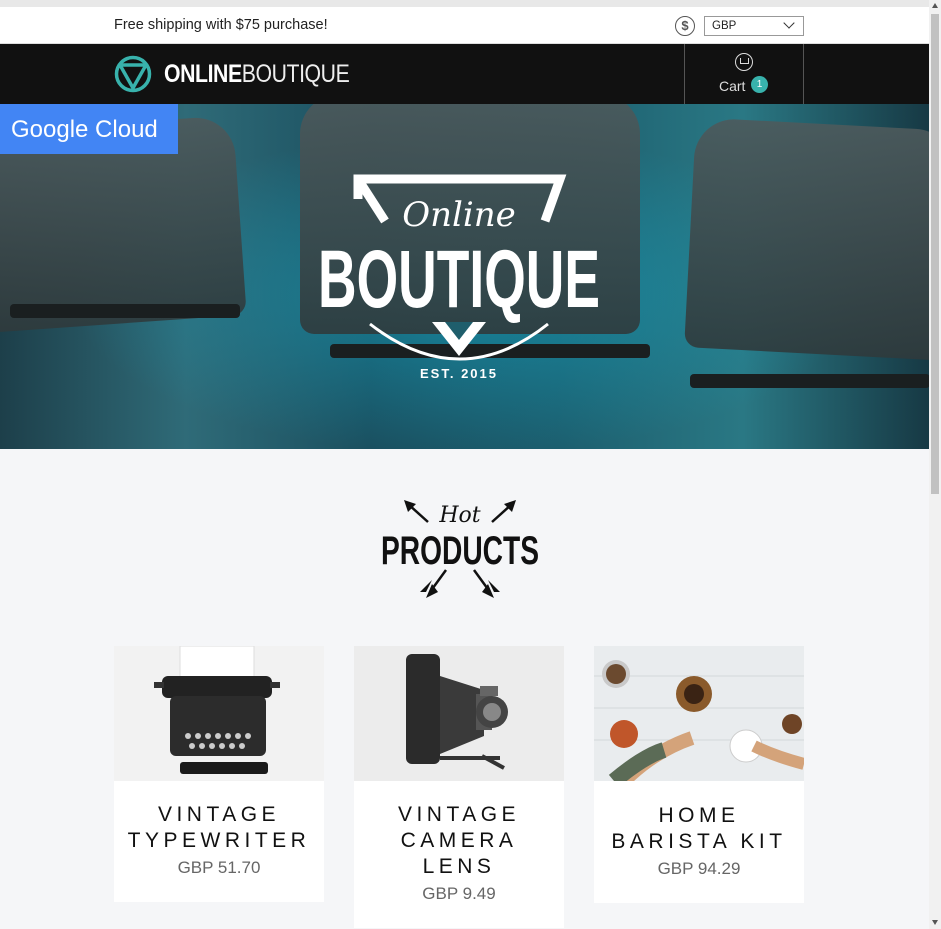  I want to click on product-price: GBP 9.49, so click(459, 893).